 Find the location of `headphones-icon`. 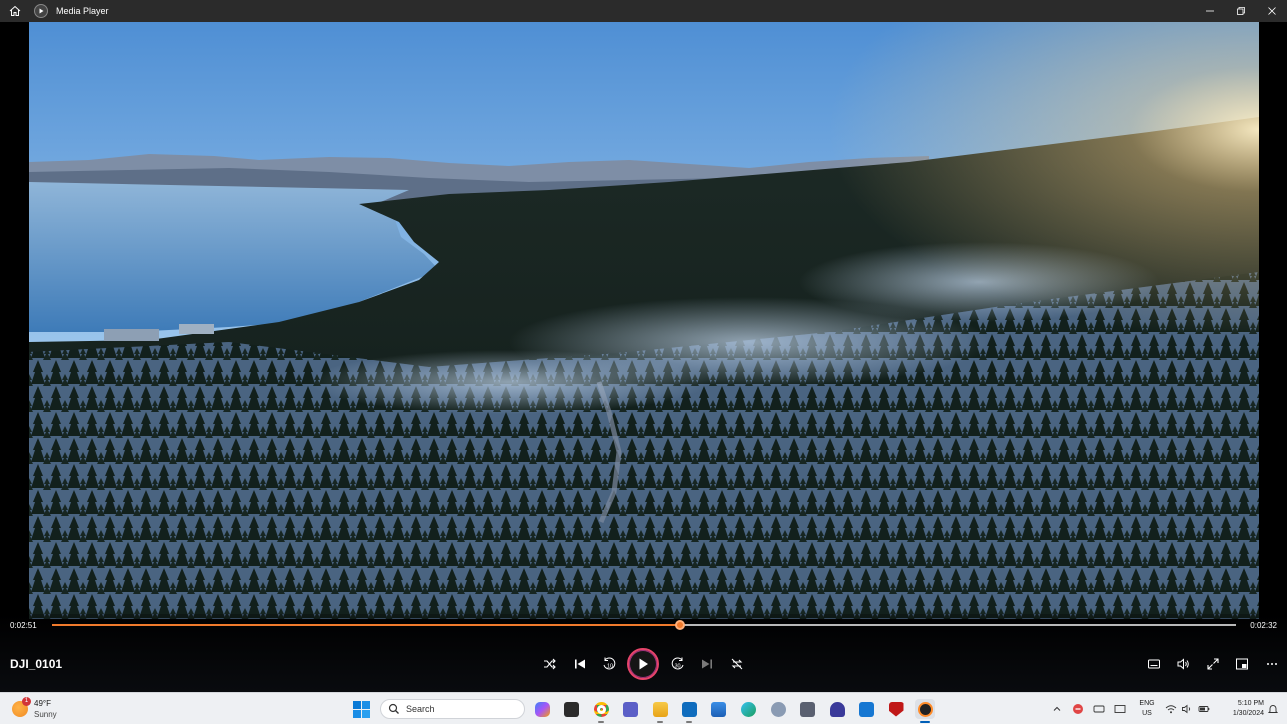

headphones-icon is located at coordinates (837, 709).